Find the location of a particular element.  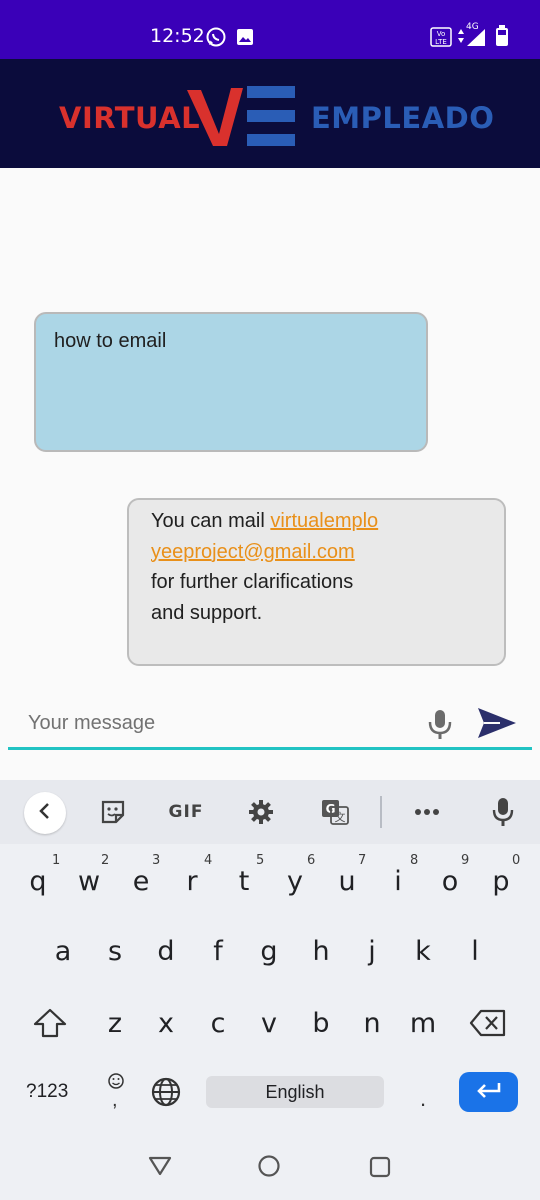

key-h: h is located at coordinates (321, 951).